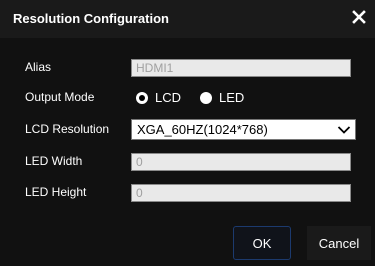 The image size is (375, 266). I want to click on alias-row: Alias, so click(187, 68).